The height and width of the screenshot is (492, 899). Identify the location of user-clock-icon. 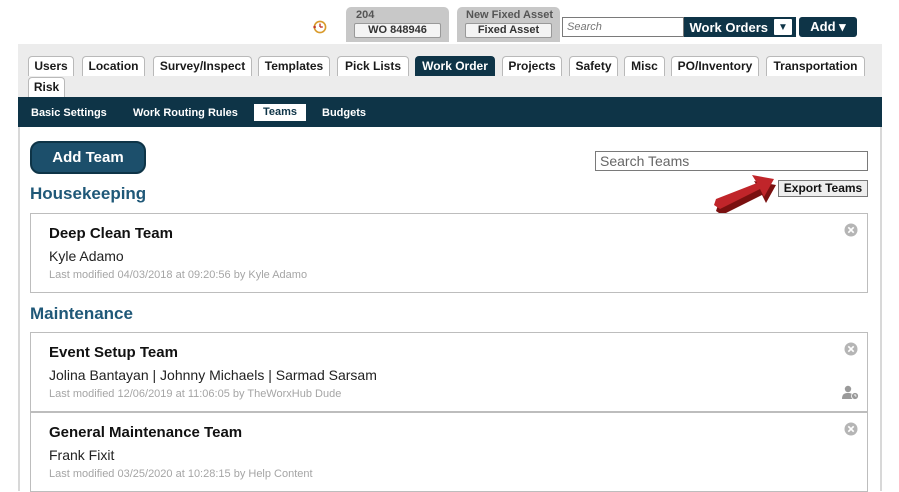
(850, 392).